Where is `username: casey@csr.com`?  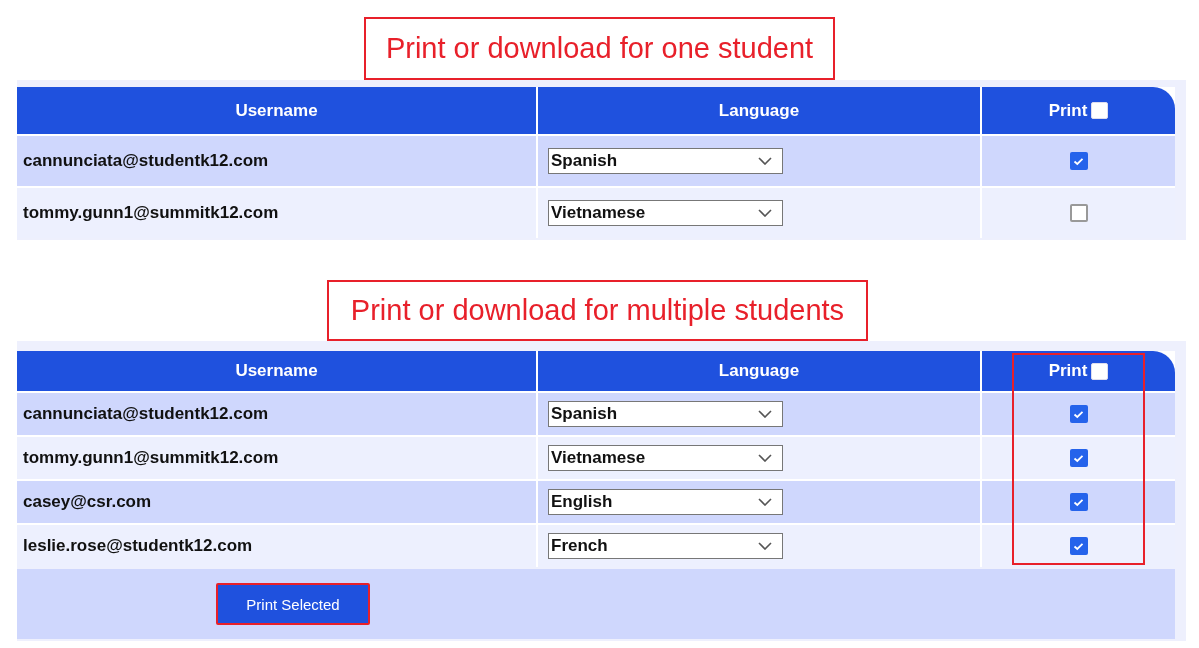 username: casey@csr.com is located at coordinates (87, 502).